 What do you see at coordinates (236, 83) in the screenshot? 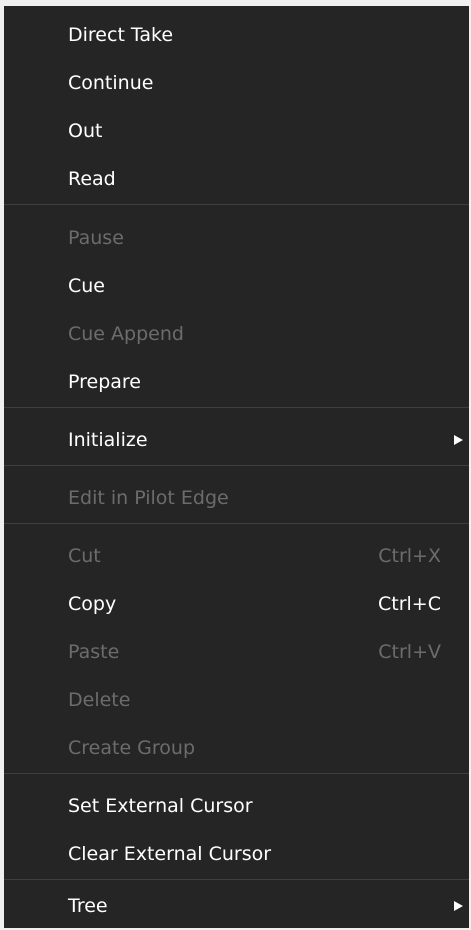
I see `menu-item-continue: Continue` at bounding box center [236, 83].